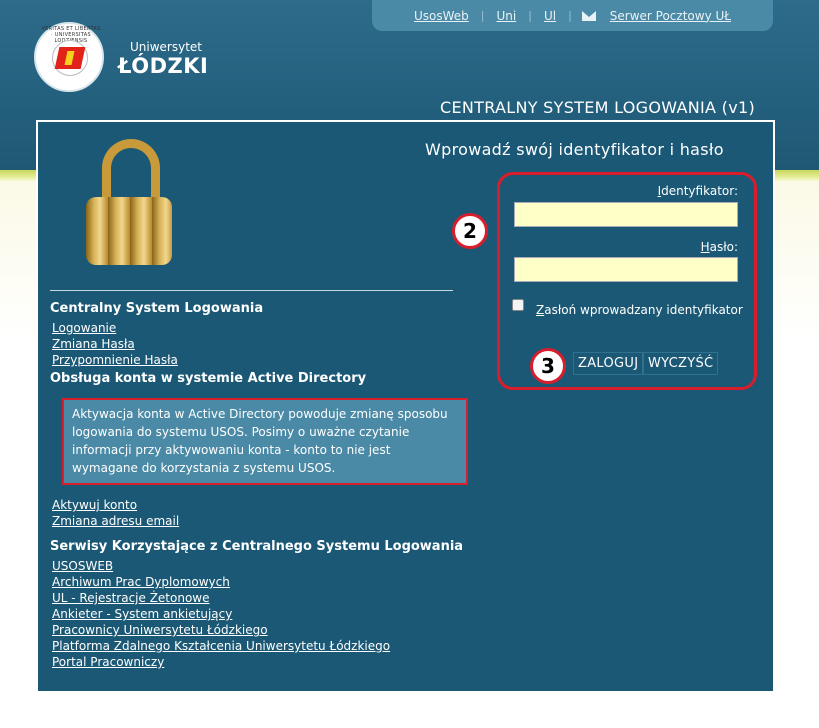  I want to click on seal-emblem-icon, so click(70, 58).